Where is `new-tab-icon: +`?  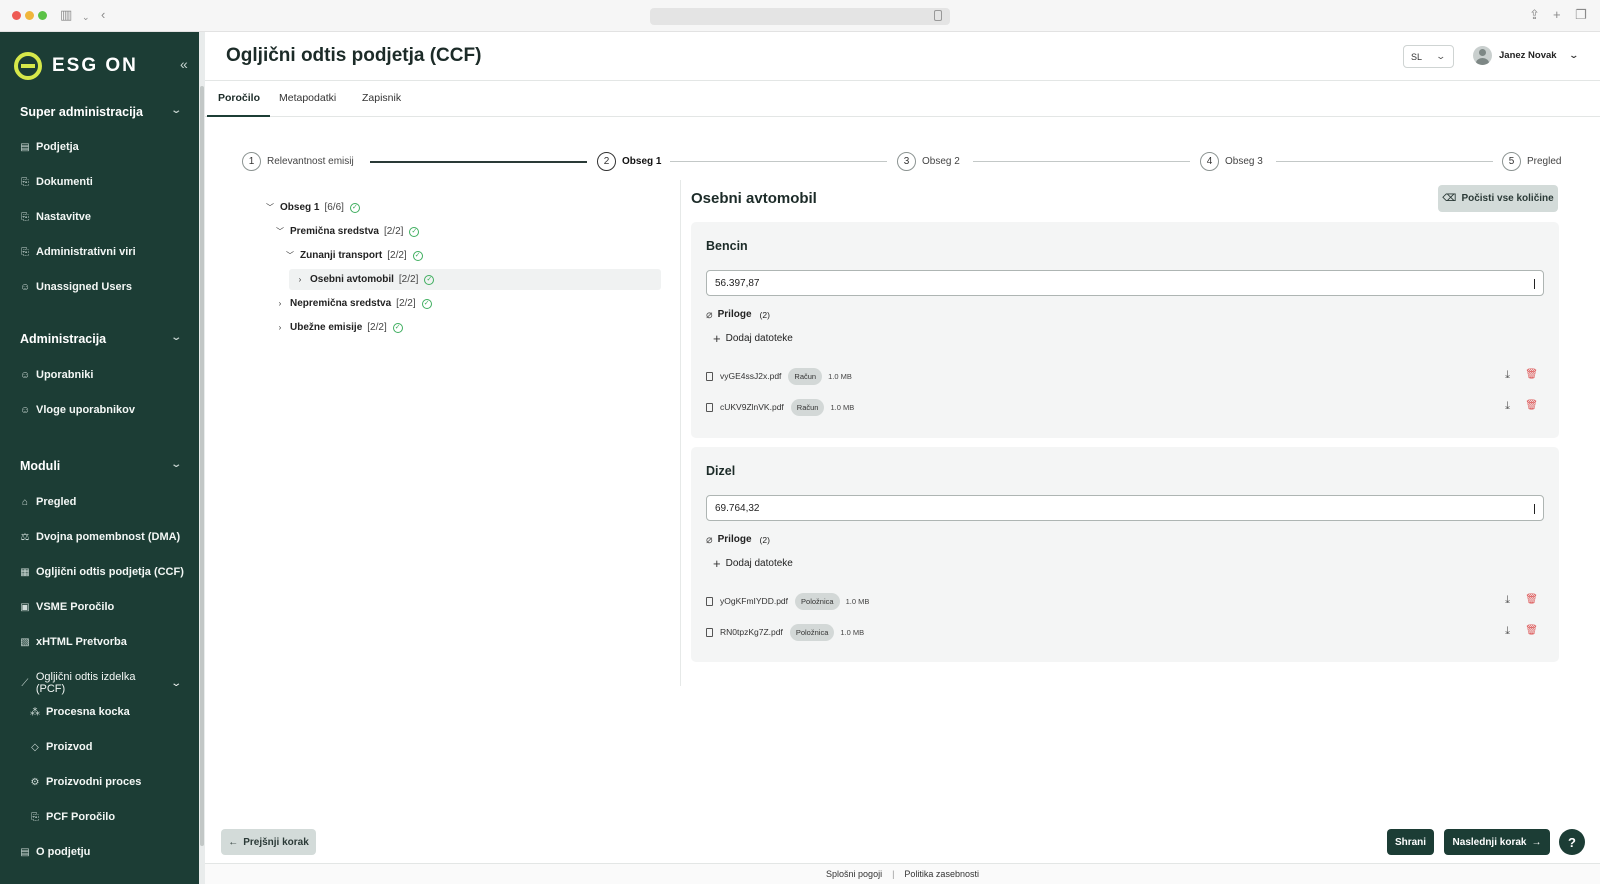
new-tab-icon: + is located at coordinates (1557, 15).